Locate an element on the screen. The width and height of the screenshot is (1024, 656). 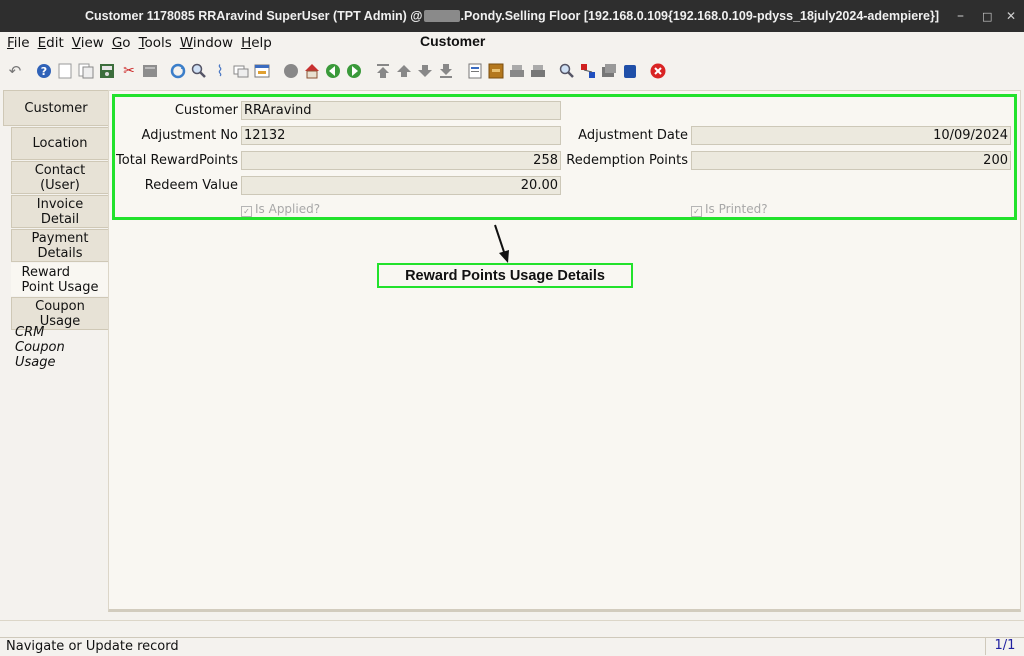
tab-crm-coupon-usage: CRM Coupon Usage is located at coordinates (59, 347).